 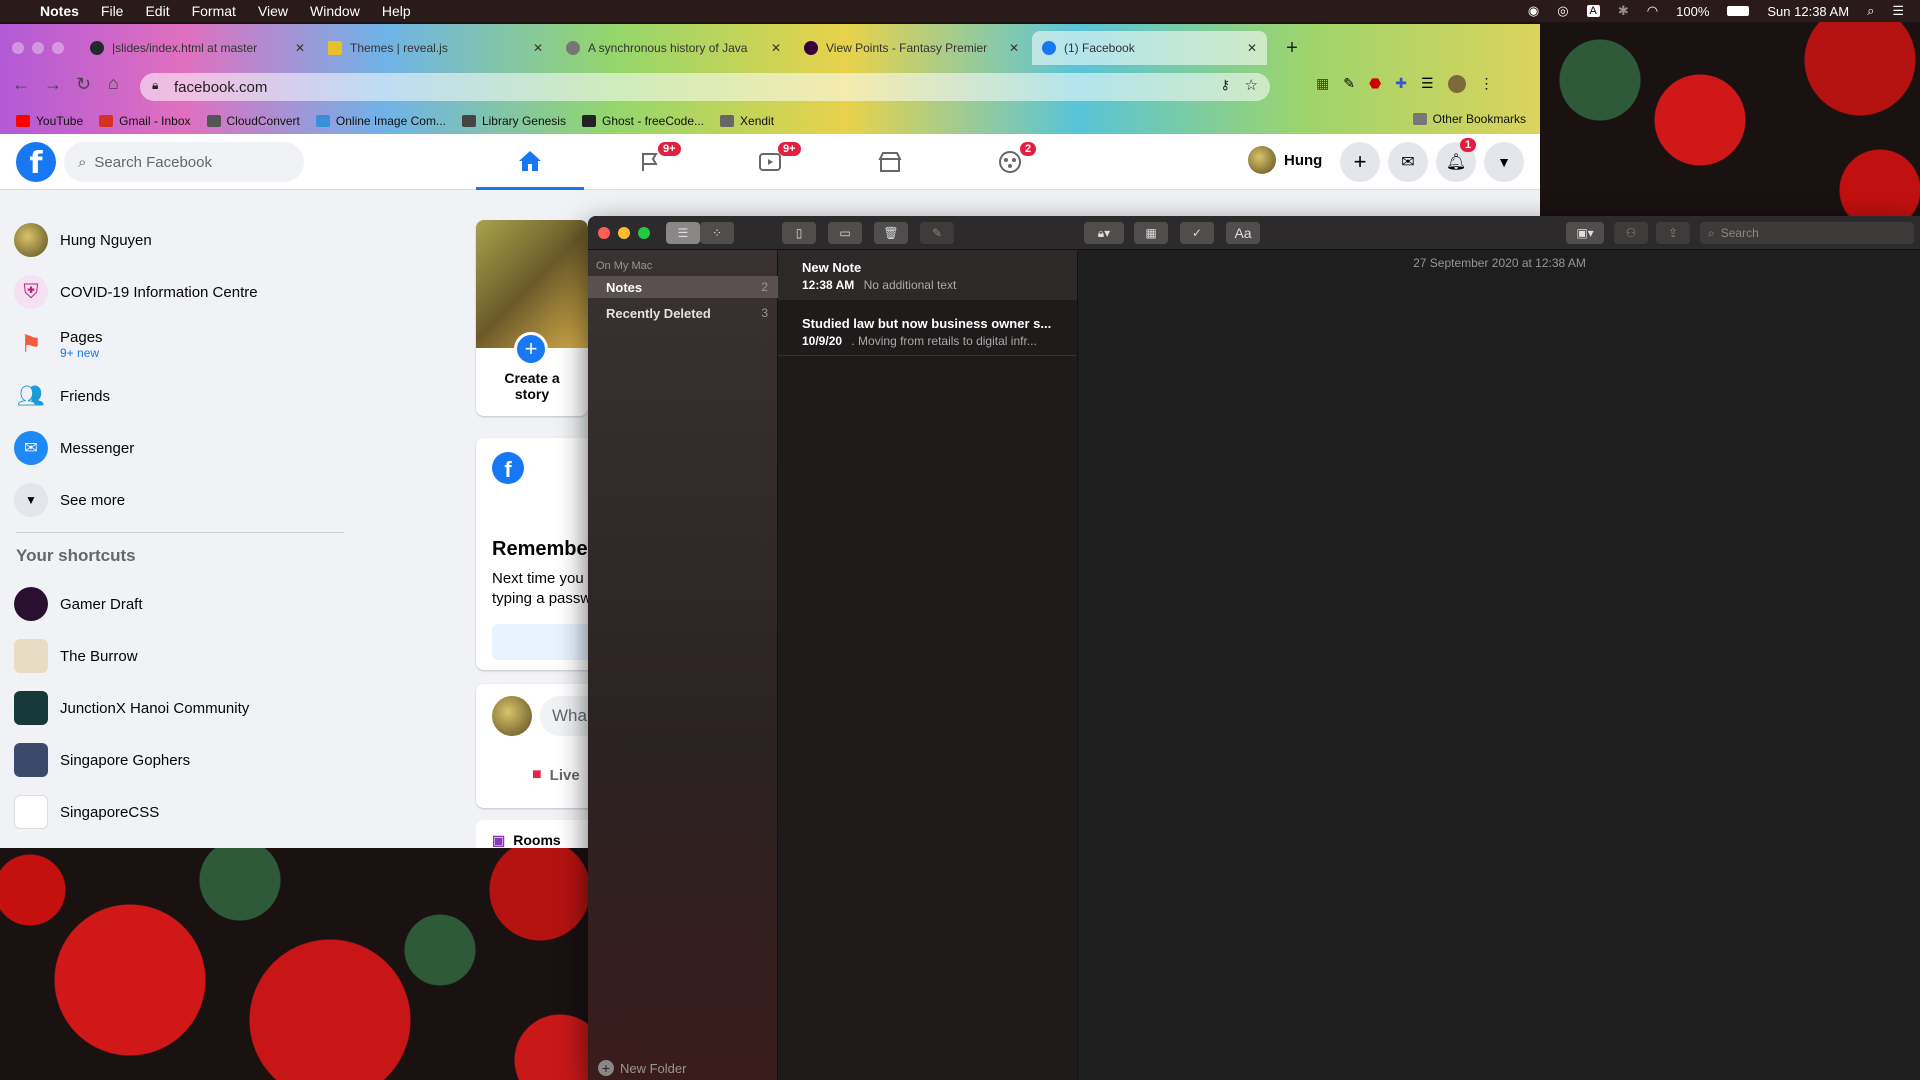 I want to click on facebook-search-input: ⌕ Search Facebook, so click(x=184, y=162).